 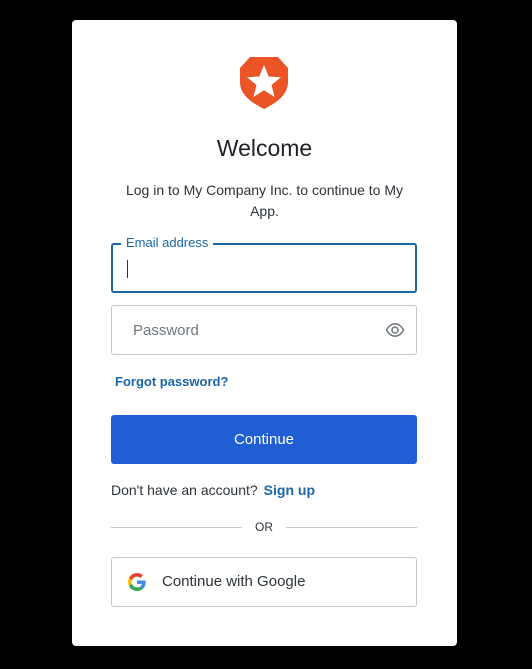 I want to click on signup-link: Sign up, so click(x=289, y=490).